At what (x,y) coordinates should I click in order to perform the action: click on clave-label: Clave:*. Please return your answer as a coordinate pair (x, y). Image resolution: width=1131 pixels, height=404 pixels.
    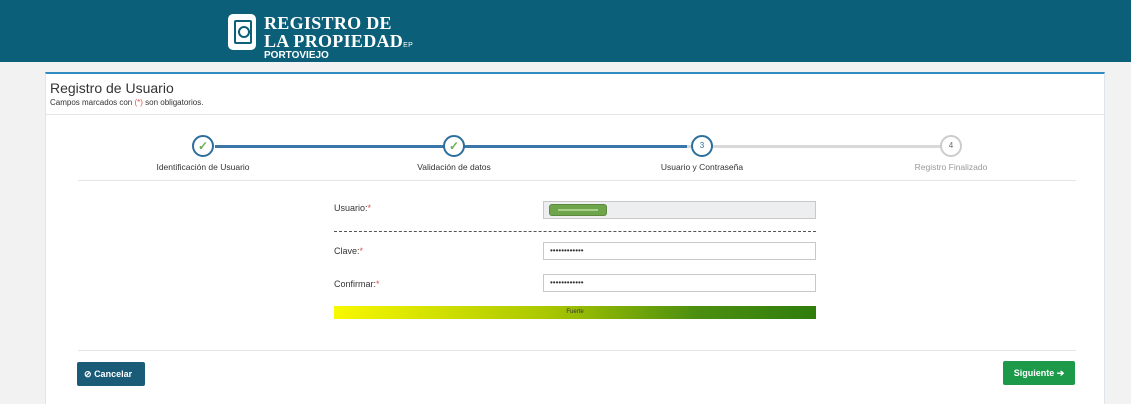
    Looking at the image, I should click on (348, 251).